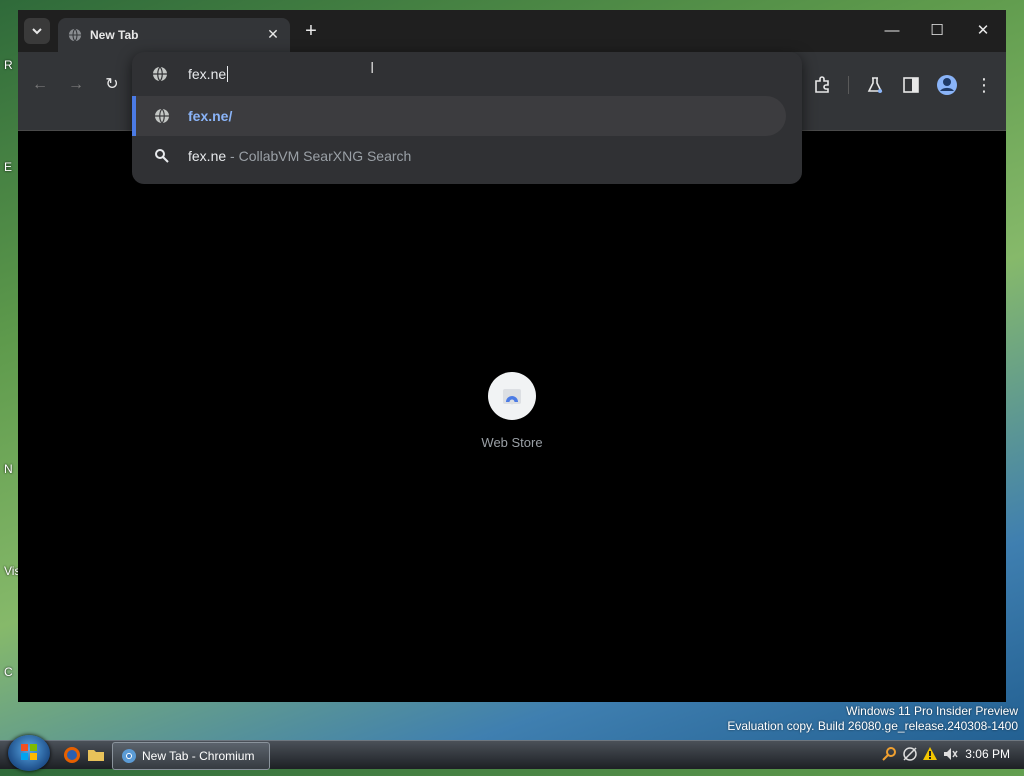  I want to click on flask-icon, so click(875, 85).